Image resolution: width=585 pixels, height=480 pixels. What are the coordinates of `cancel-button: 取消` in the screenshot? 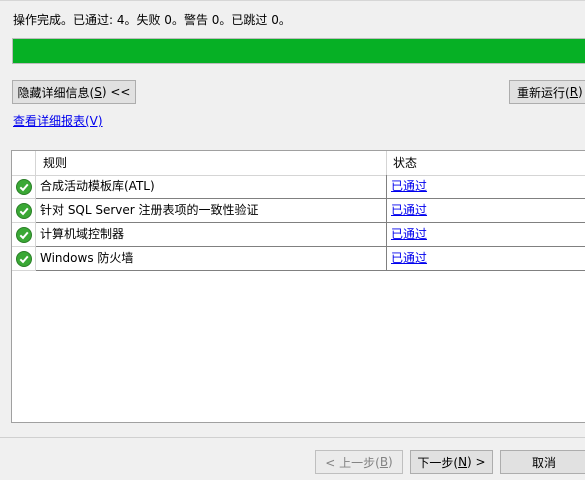 It's located at (542, 462).